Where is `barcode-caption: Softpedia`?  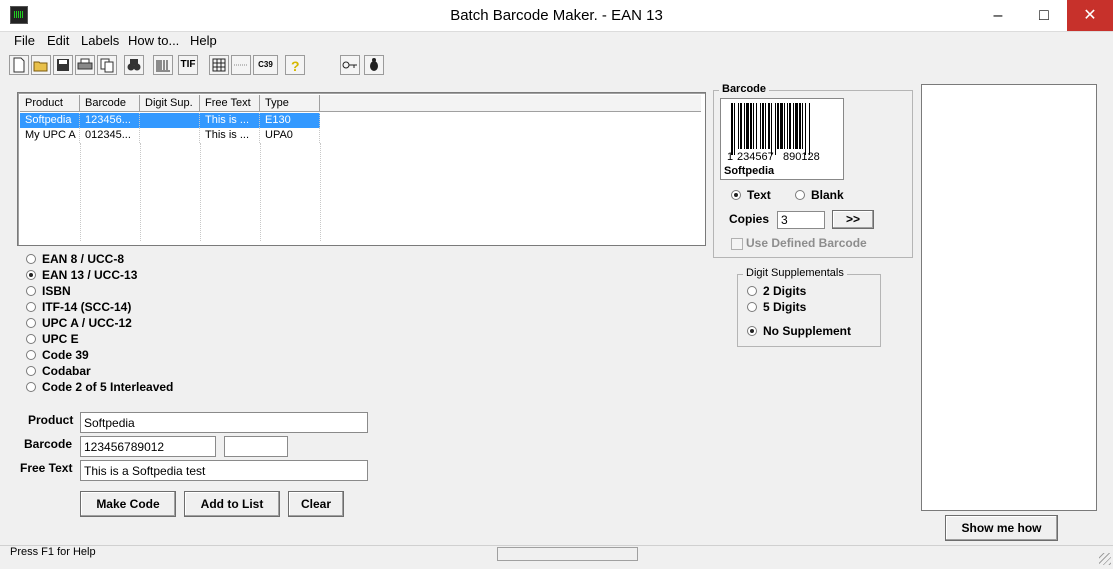
barcode-caption: Softpedia is located at coordinates (749, 171).